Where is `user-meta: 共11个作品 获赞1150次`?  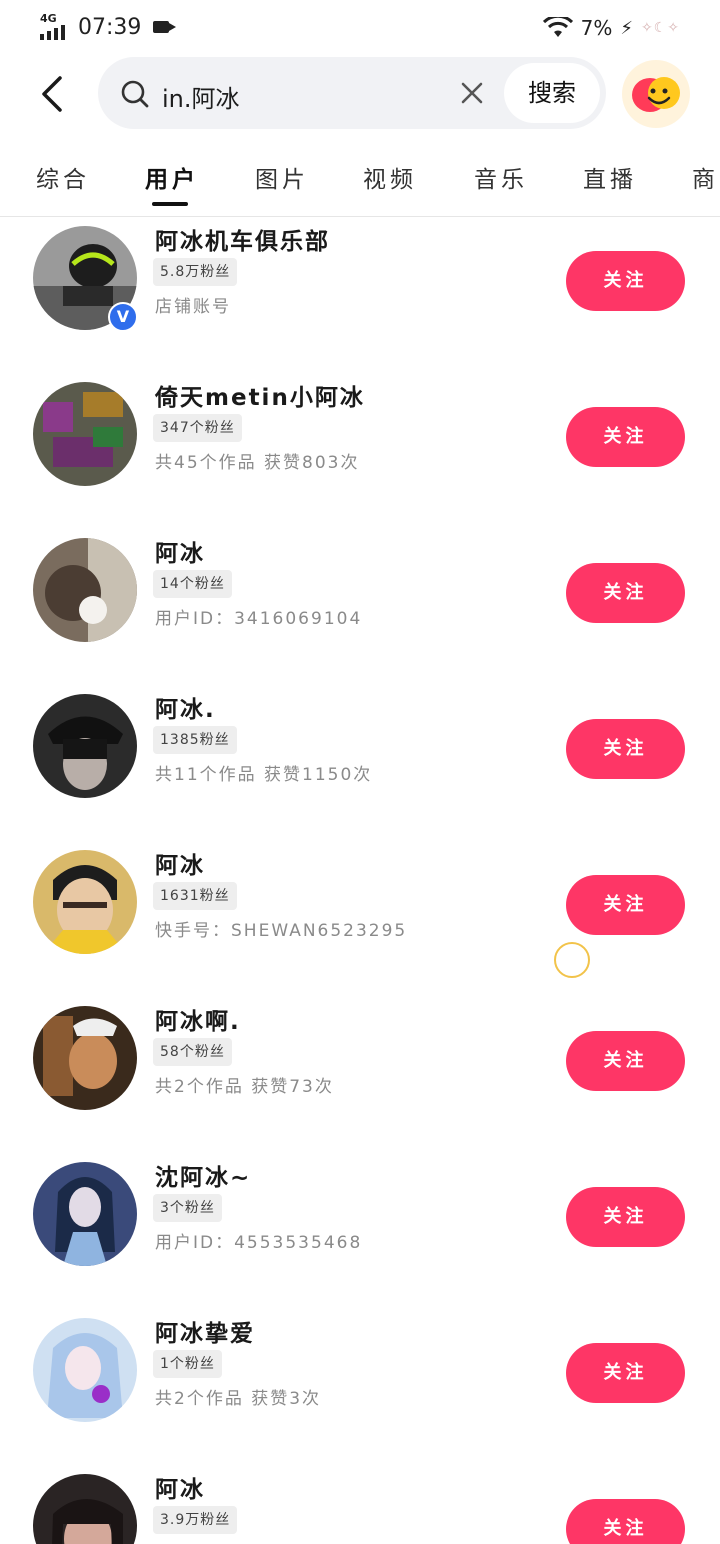 user-meta: 共11个作品 获赞1150次 is located at coordinates (264, 775).